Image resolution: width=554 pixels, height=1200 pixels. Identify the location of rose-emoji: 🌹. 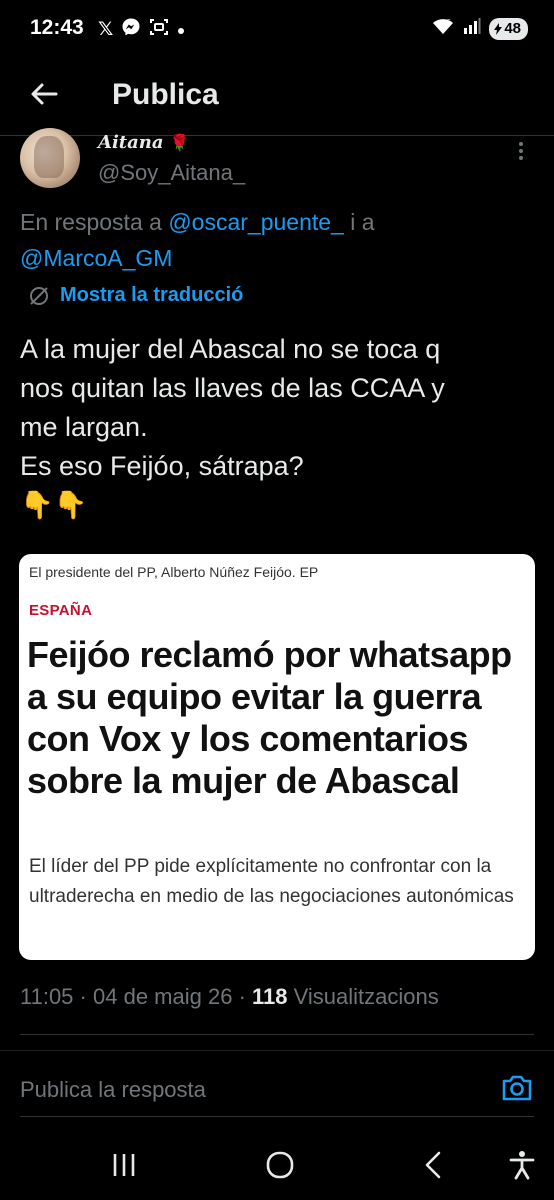
(179, 142).